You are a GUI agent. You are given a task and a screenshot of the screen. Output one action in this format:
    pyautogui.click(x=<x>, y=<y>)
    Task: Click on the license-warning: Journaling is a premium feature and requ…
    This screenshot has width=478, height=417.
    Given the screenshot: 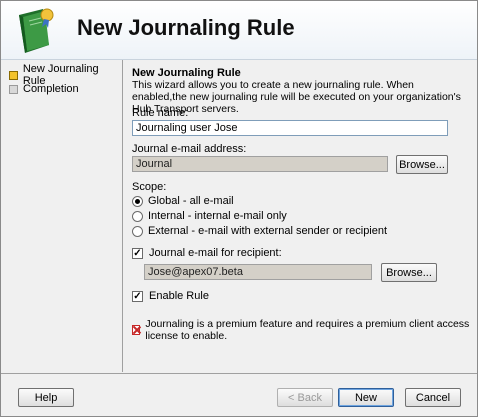 What is the action you would take?
    pyautogui.click(x=302, y=330)
    